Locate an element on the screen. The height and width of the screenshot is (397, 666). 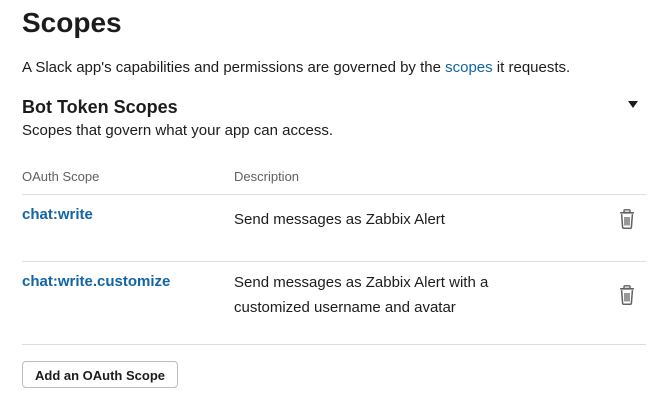
scope-name: chat:write.customize is located at coordinates (96, 282).